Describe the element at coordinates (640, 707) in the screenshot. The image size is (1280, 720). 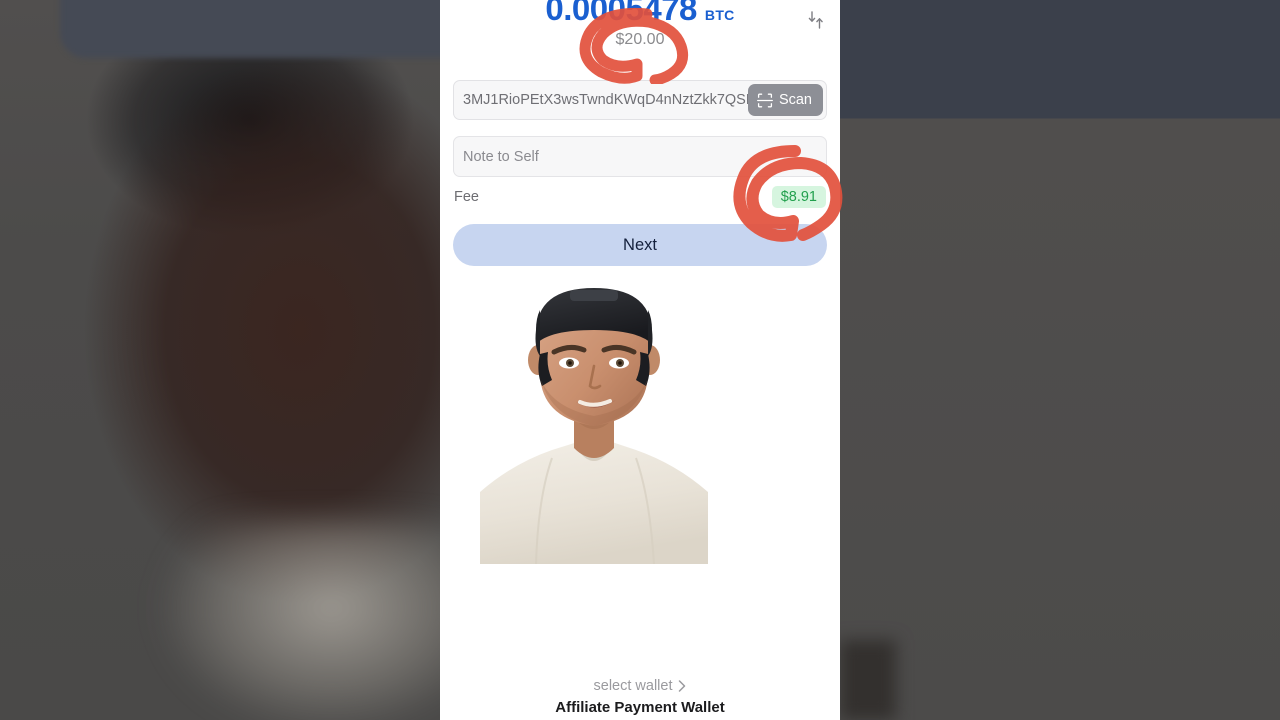
I see `active-wallet-name: Affiliate Payment Wallet` at that location.